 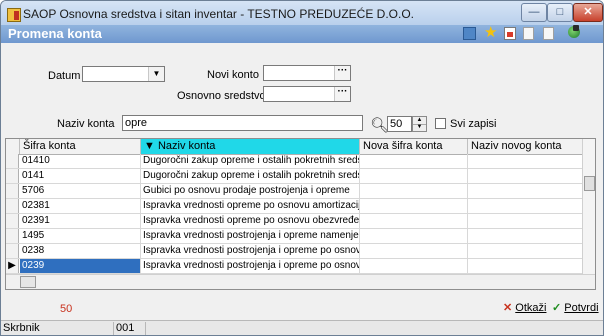 I want to click on vertical-scroll-thumb, so click(x=589, y=183).